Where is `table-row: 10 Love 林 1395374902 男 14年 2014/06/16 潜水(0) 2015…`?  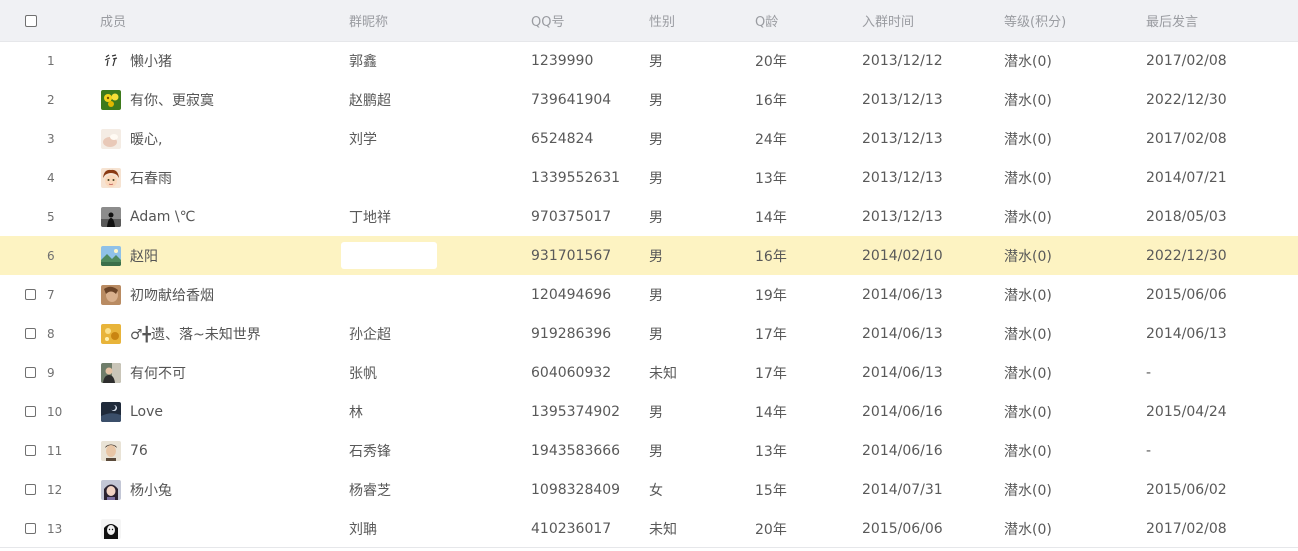 table-row: 10 Love 林 1395374902 男 14年 2014/06/16 潜水(0) 2015… is located at coordinates (649, 411).